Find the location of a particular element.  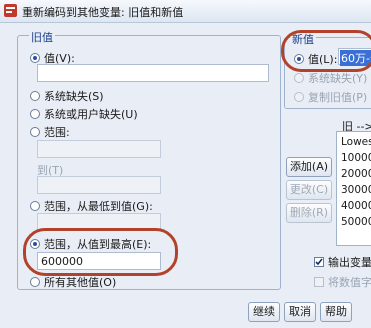

new-value-input: 60万-最 is located at coordinates (354, 57).